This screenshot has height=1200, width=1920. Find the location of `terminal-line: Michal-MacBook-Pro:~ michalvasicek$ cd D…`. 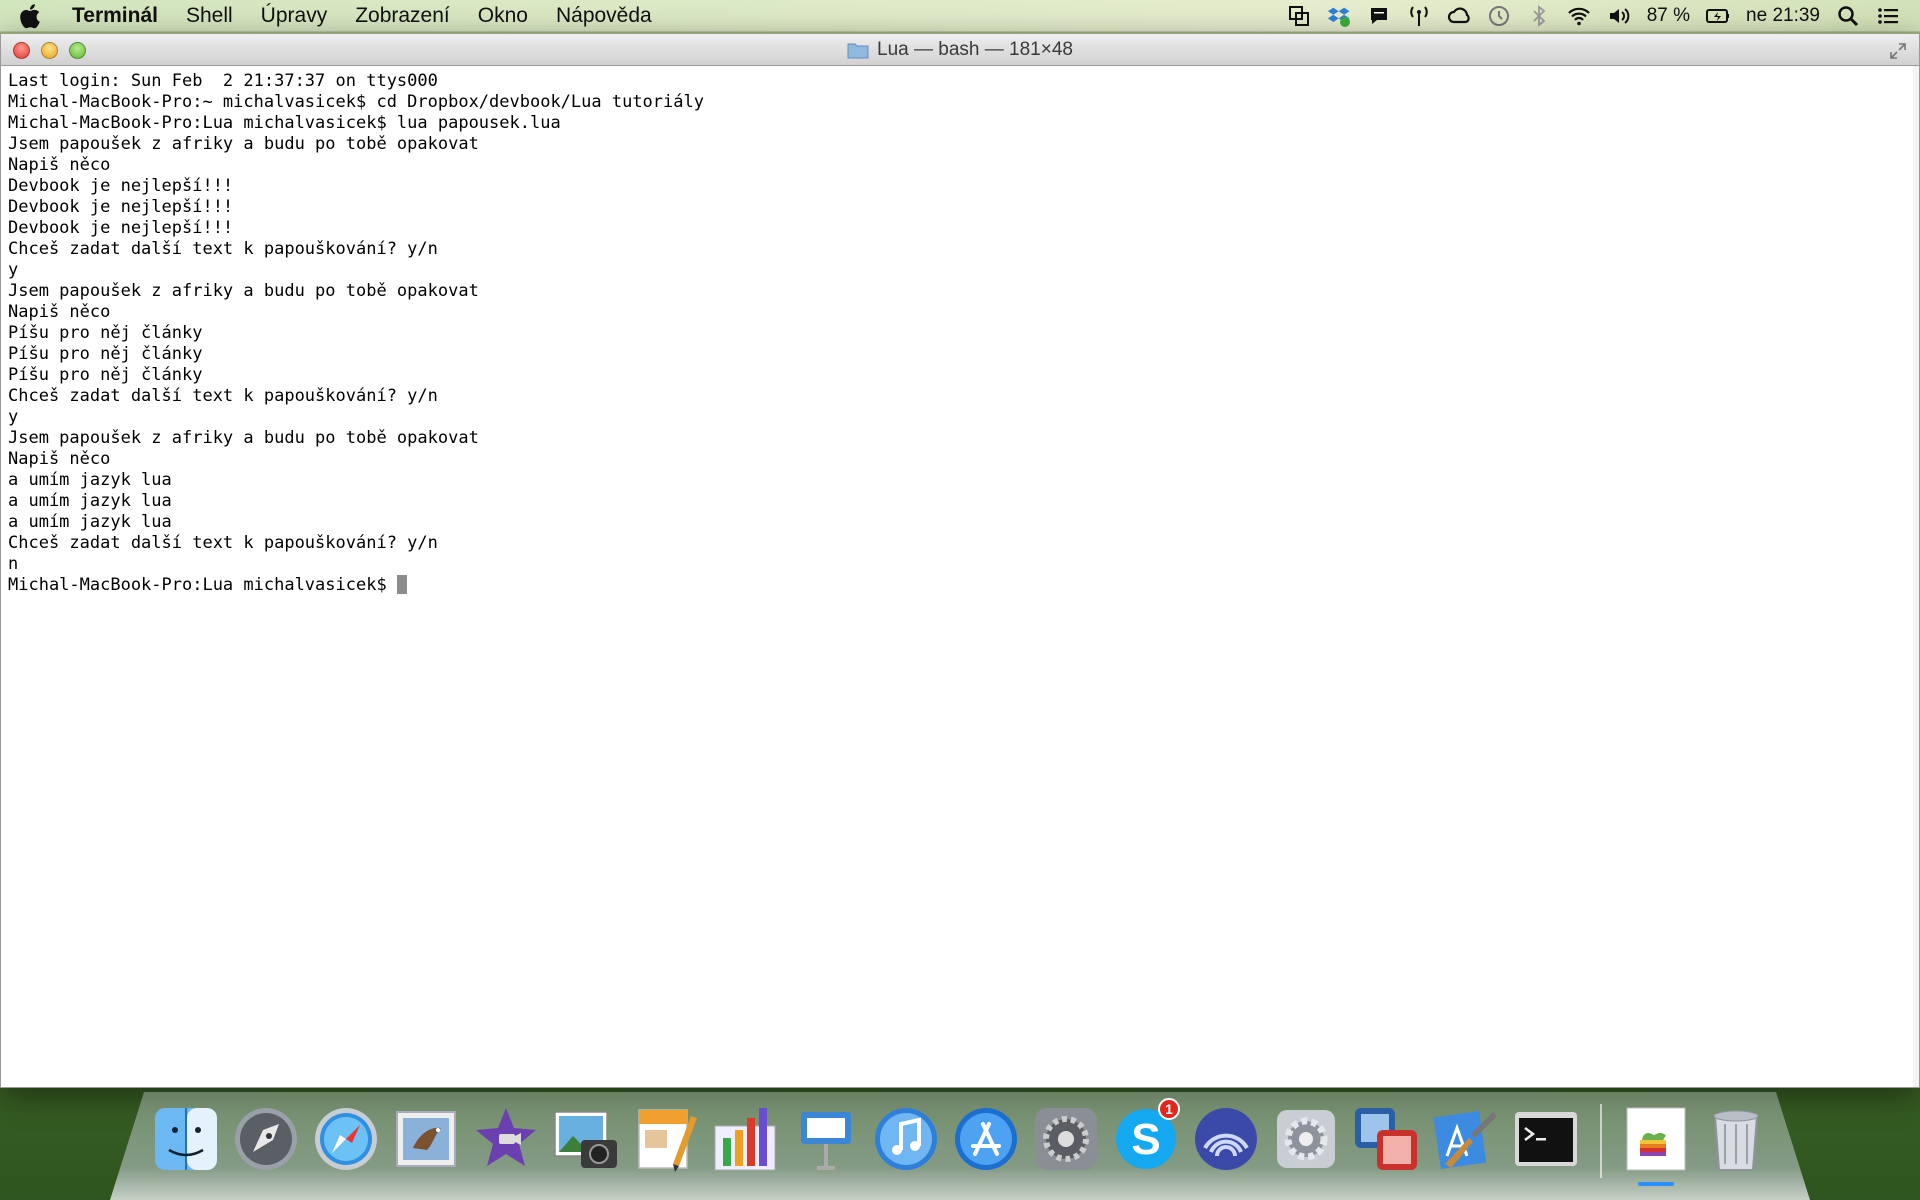

terminal-line: Michal-MacBook-Pro:~ michalvasicek$ cd D… is located at coordinates (356, 102).